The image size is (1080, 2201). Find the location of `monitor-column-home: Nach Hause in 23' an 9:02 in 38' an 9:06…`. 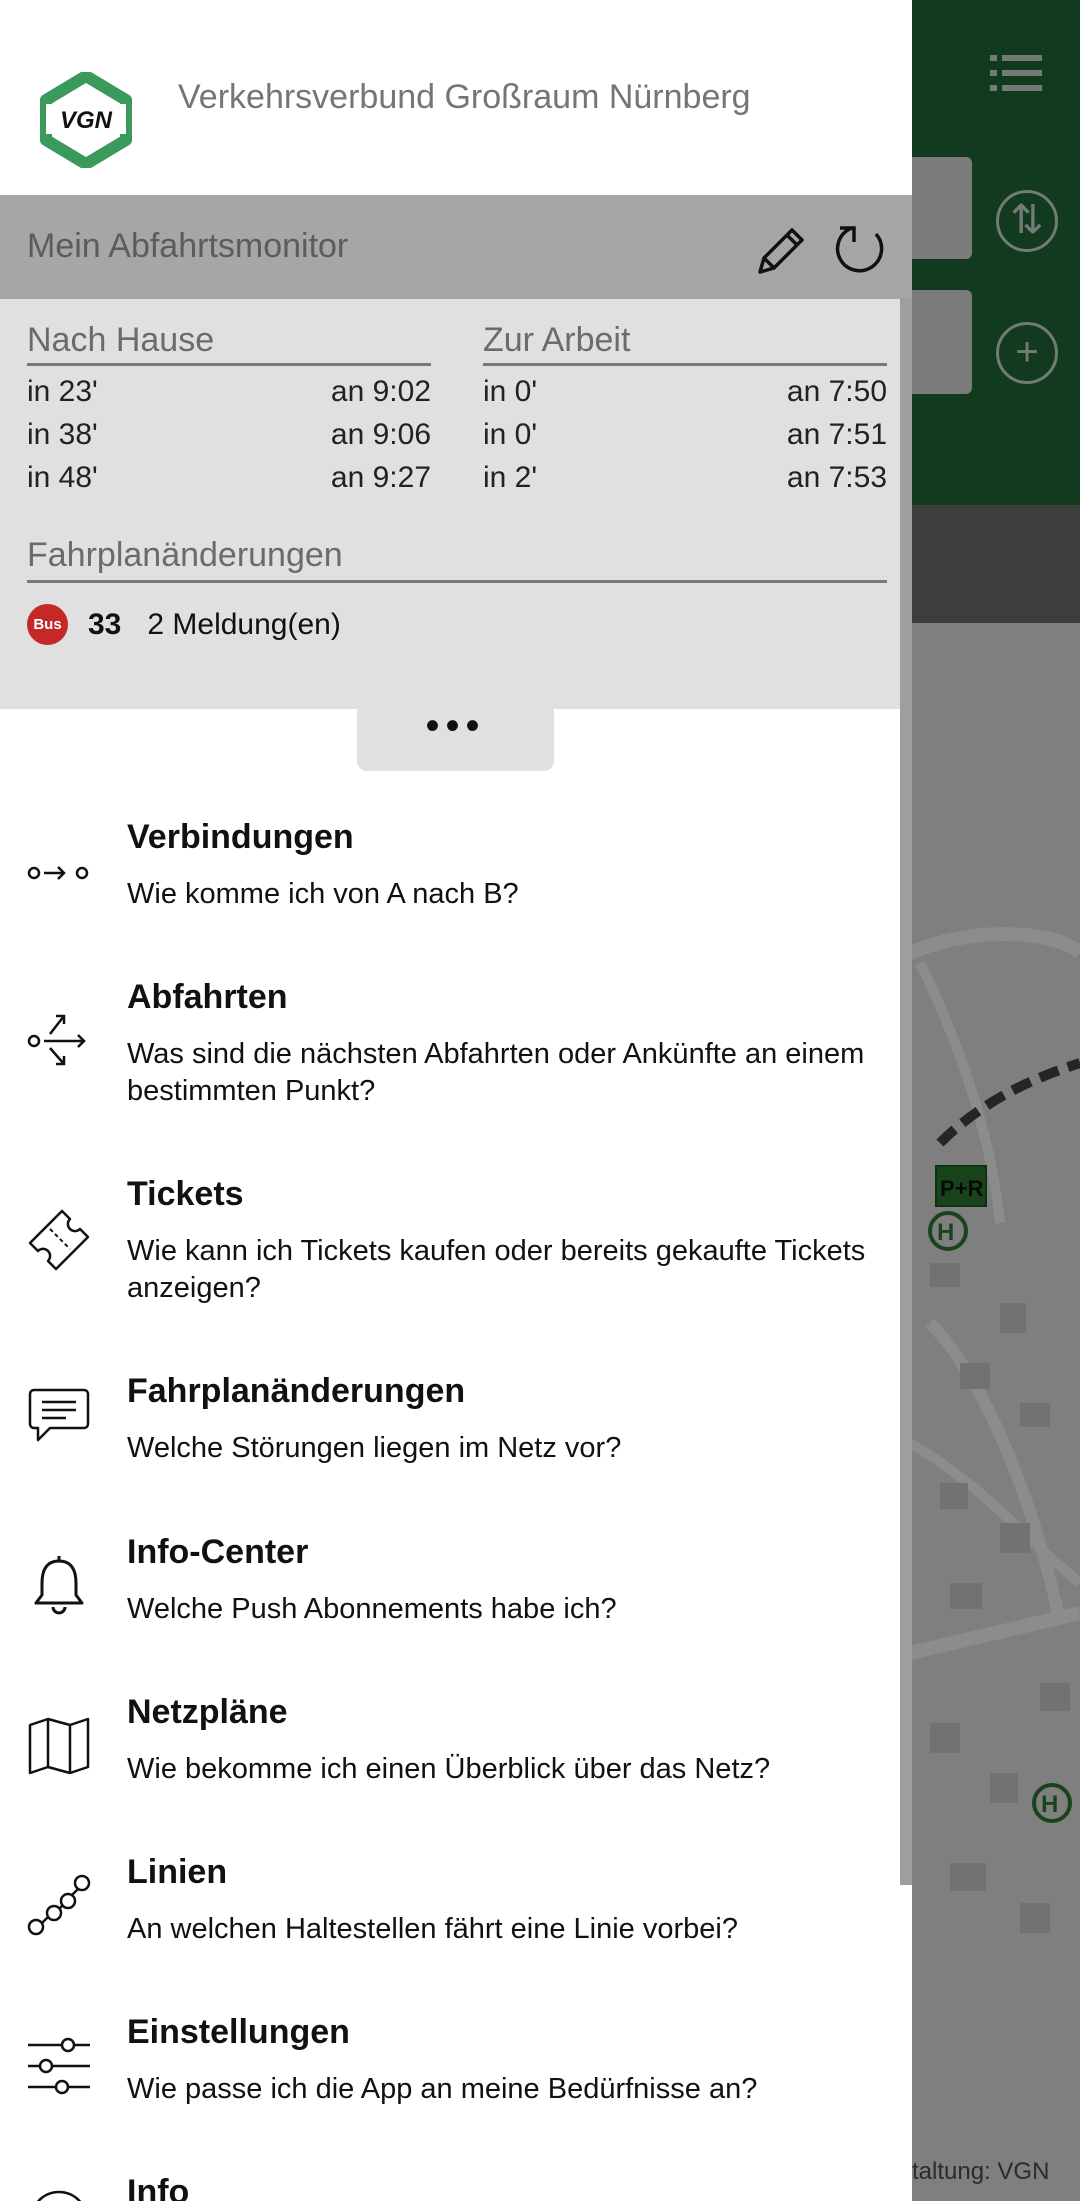

monitor-column-home: Nach Hause in 23' an 9:02 in 38' an 9:06… is located at coordinates (229, 408).